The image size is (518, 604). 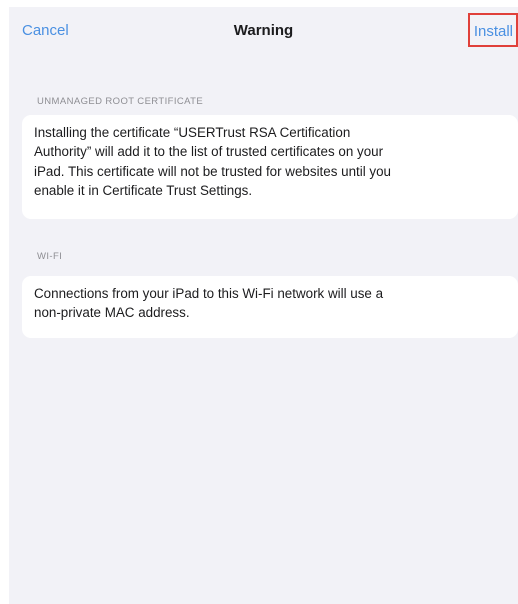 What do you see at coordinates (50, 256) in the screenshot?
I see `section-header-wifi: WI-FI` at bounding box center [50, 256].